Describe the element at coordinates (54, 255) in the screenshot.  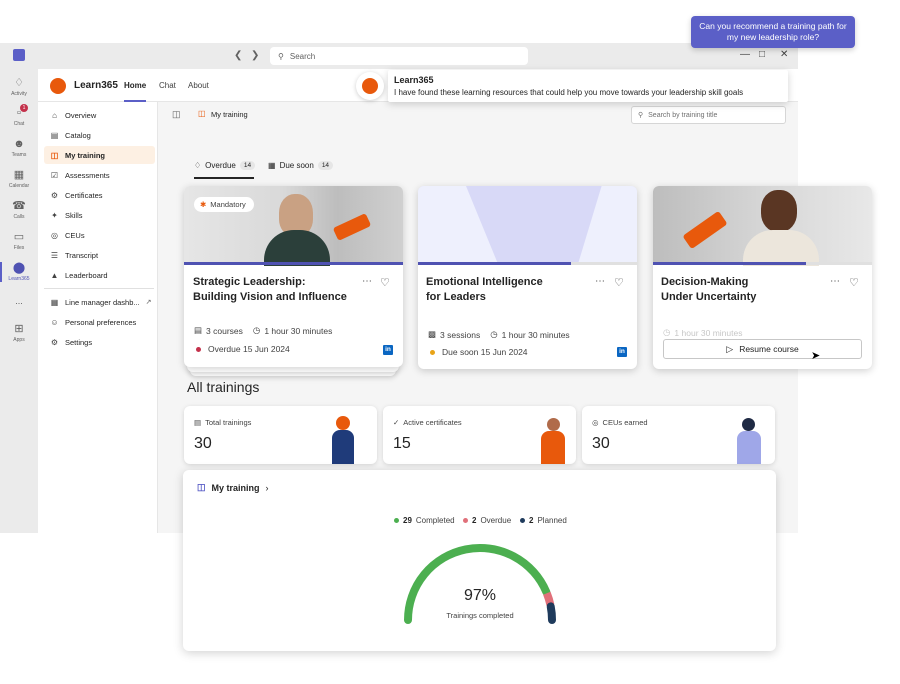
I see `transcript-icon: ☰` at that location.